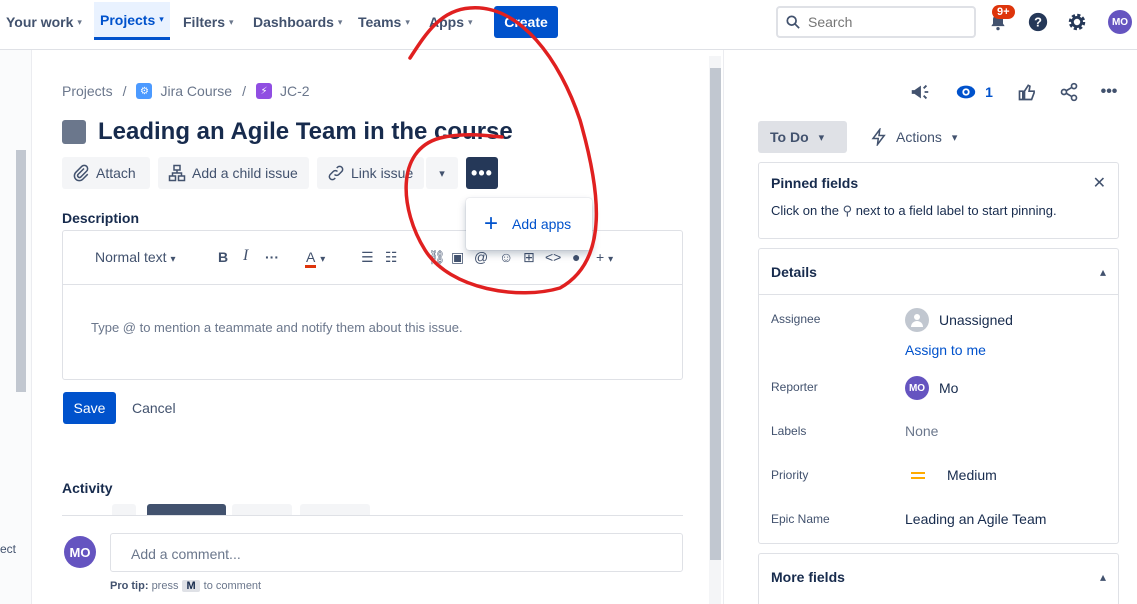 The width and height of the screenshot is (1137, 604). Describe the element at coordinates (132, 21) in the screenshot. I see `nav-projects: Projects ▾` at that location.